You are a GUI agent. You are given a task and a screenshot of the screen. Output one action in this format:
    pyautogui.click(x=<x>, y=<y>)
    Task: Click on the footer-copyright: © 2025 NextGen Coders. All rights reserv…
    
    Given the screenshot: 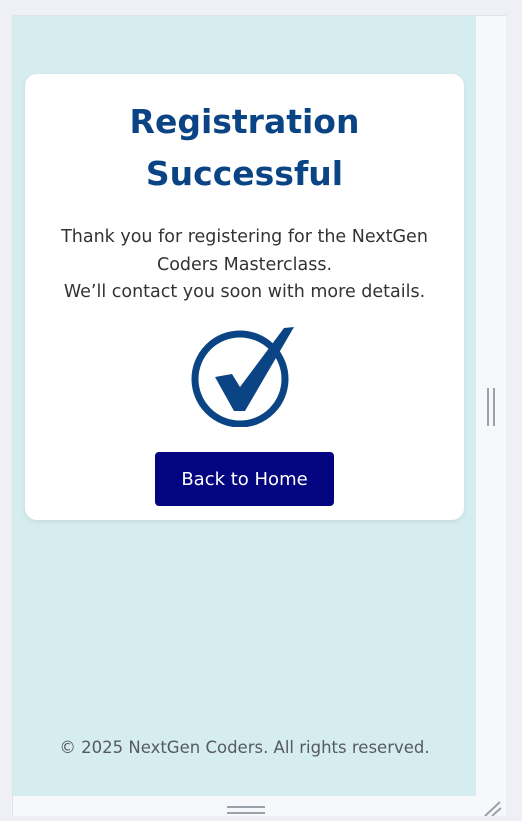 What is the action you would take?
    pyautogui.click(x=244, y=747)
    